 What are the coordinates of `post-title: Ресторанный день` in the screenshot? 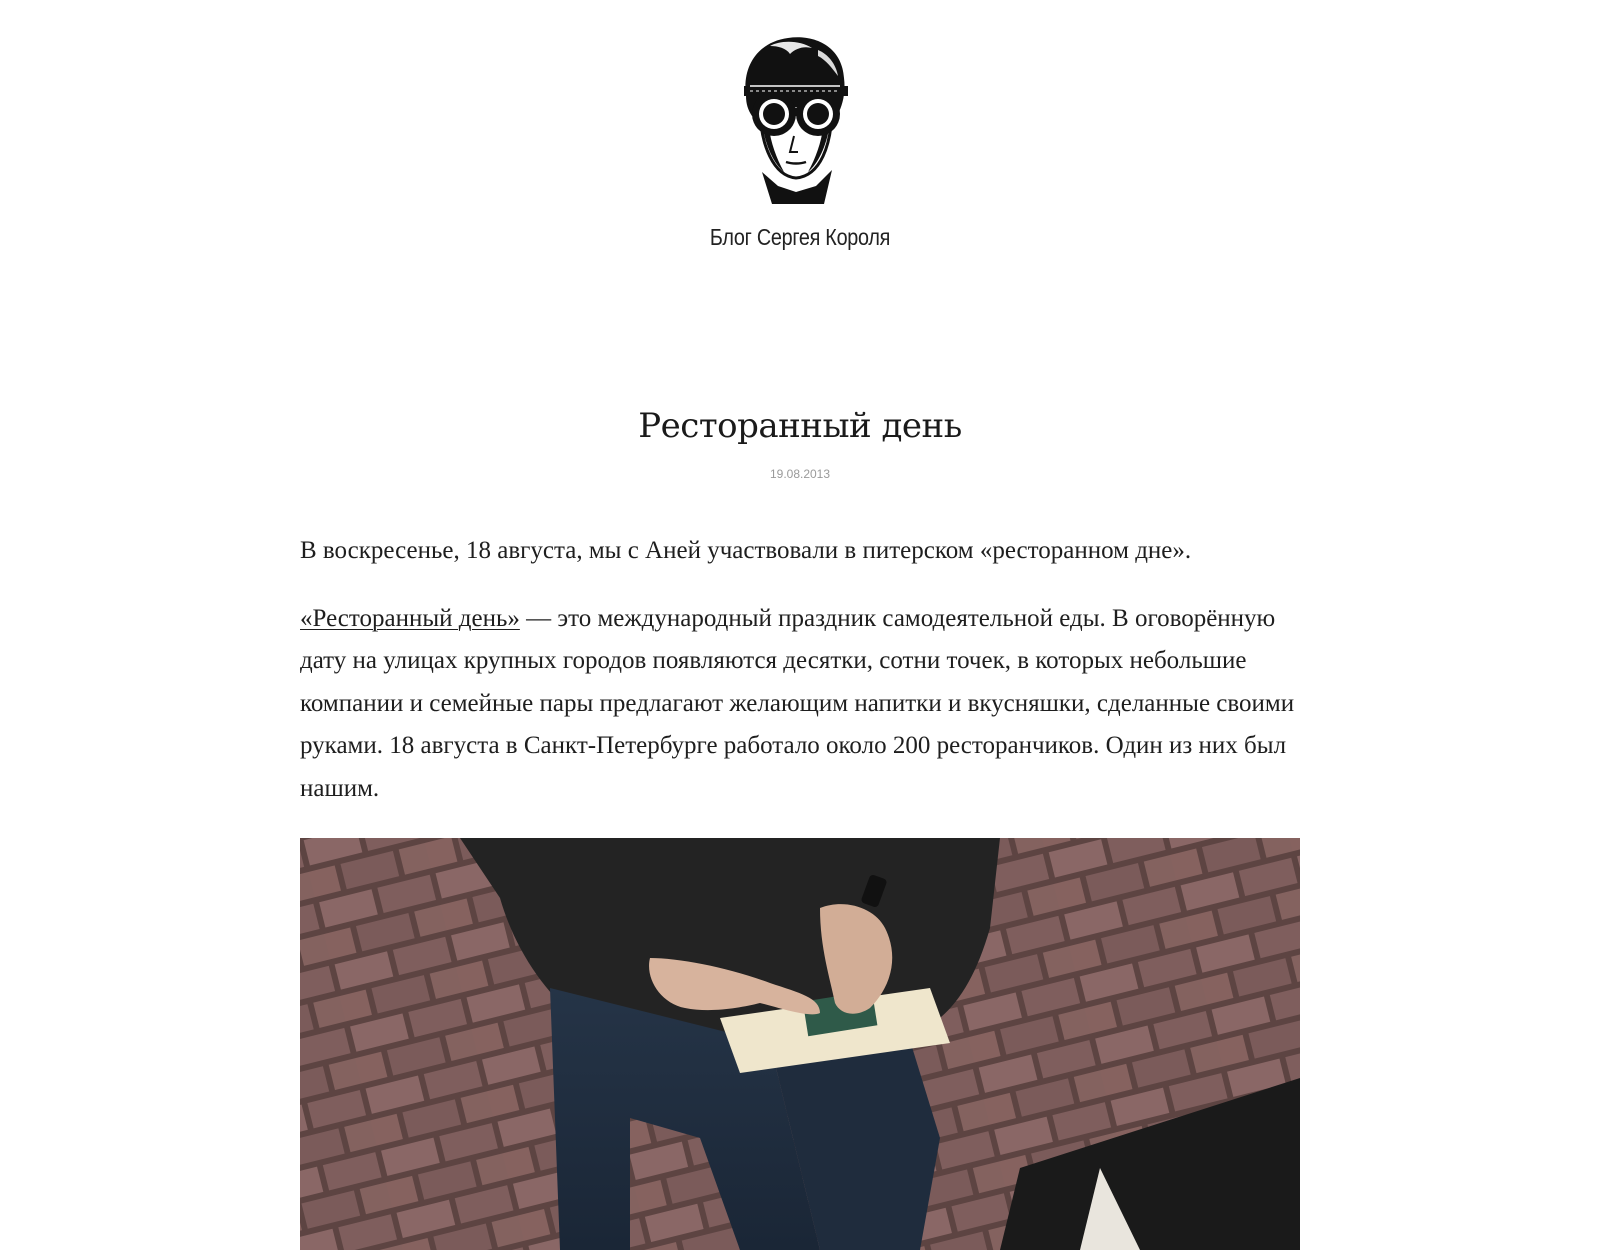 It's located at (800, 426).